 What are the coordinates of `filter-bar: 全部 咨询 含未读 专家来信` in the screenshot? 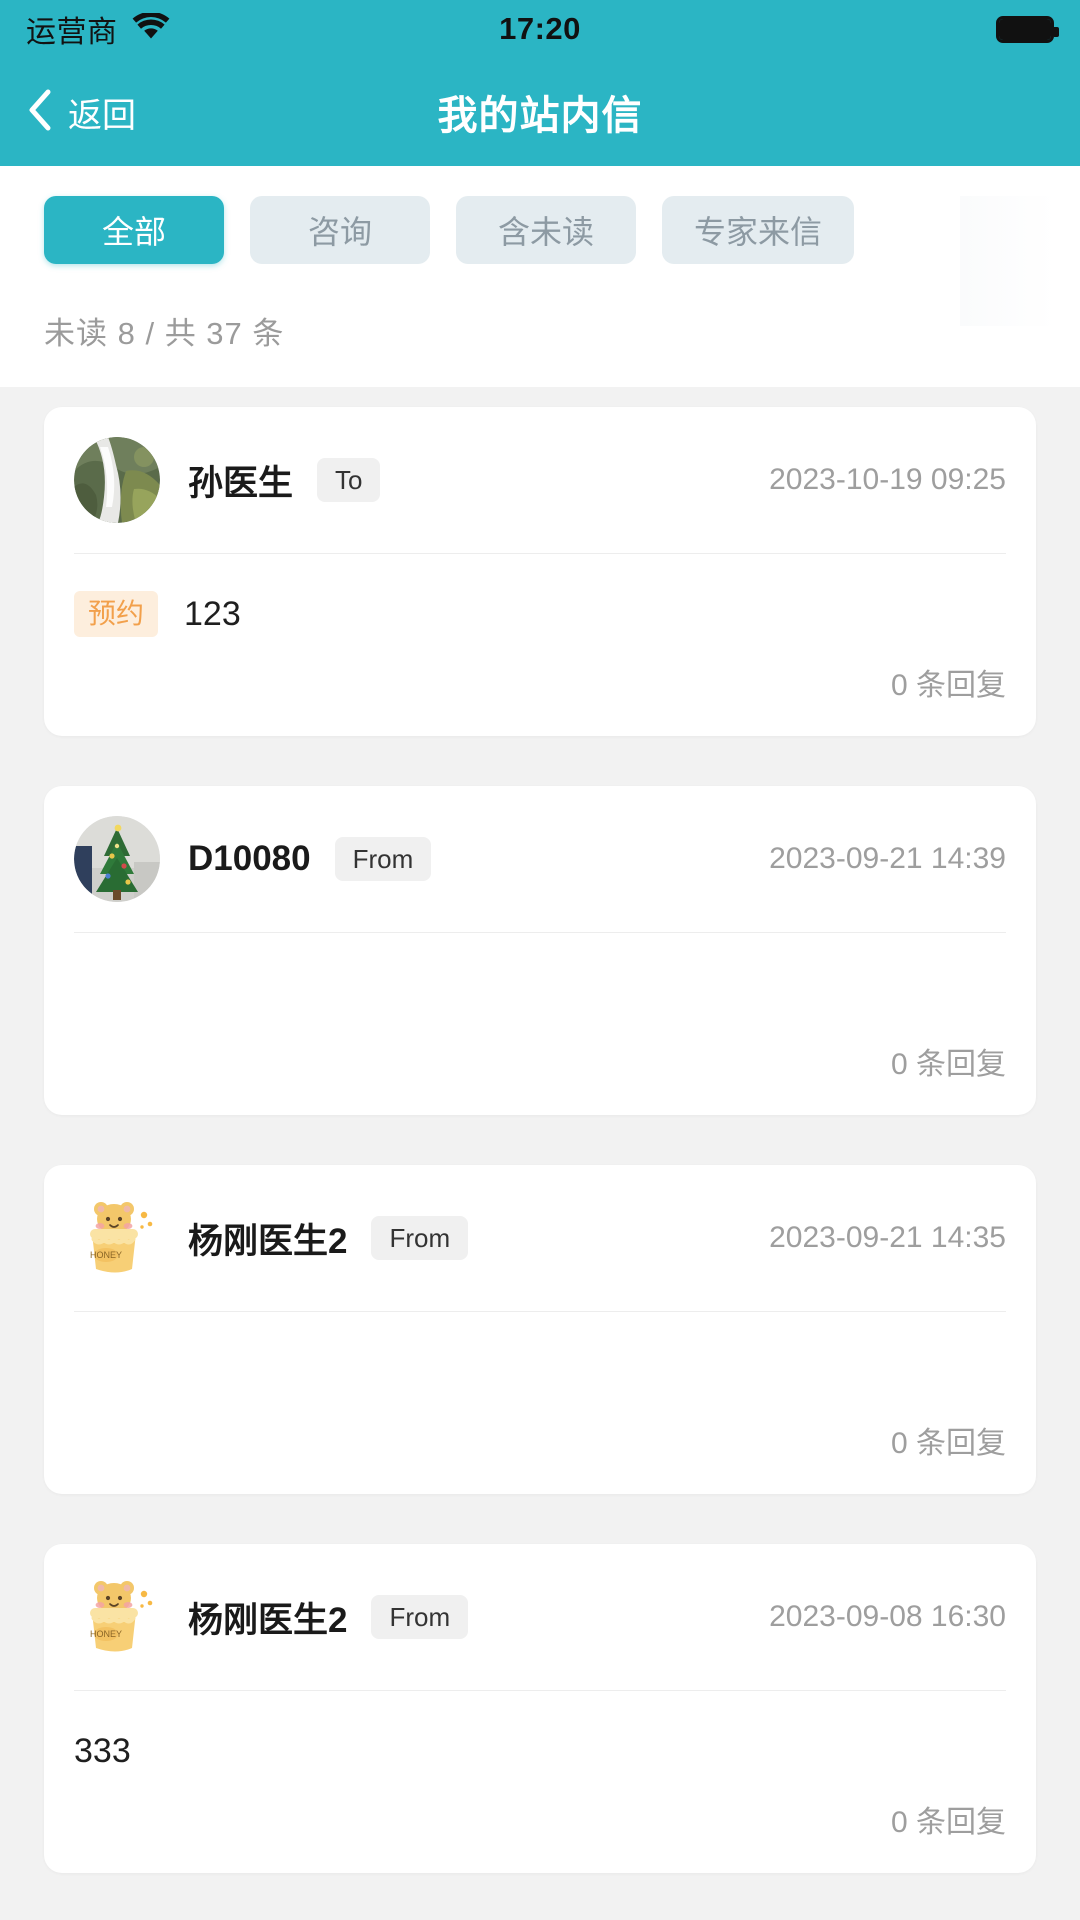 It's located at (540, 246).